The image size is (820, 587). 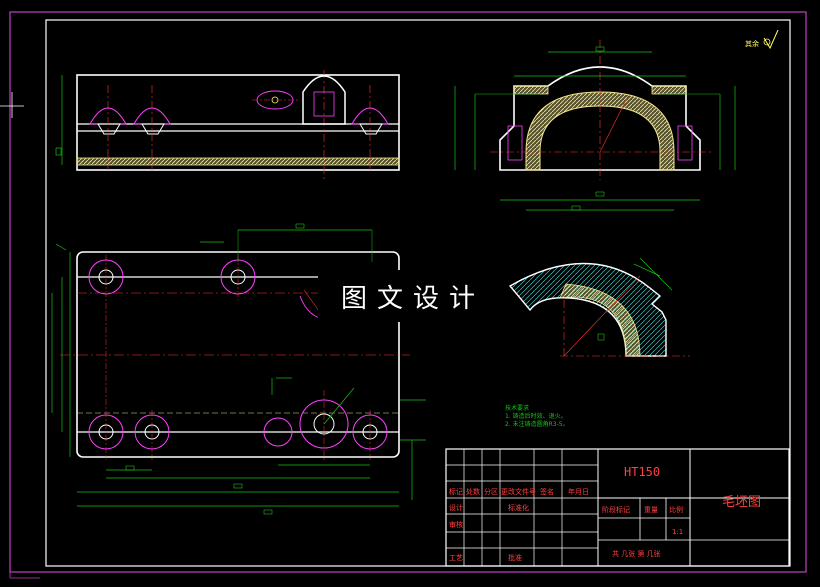 I want to click on tb-label-mark: 标记, so click(x=456, y=491).